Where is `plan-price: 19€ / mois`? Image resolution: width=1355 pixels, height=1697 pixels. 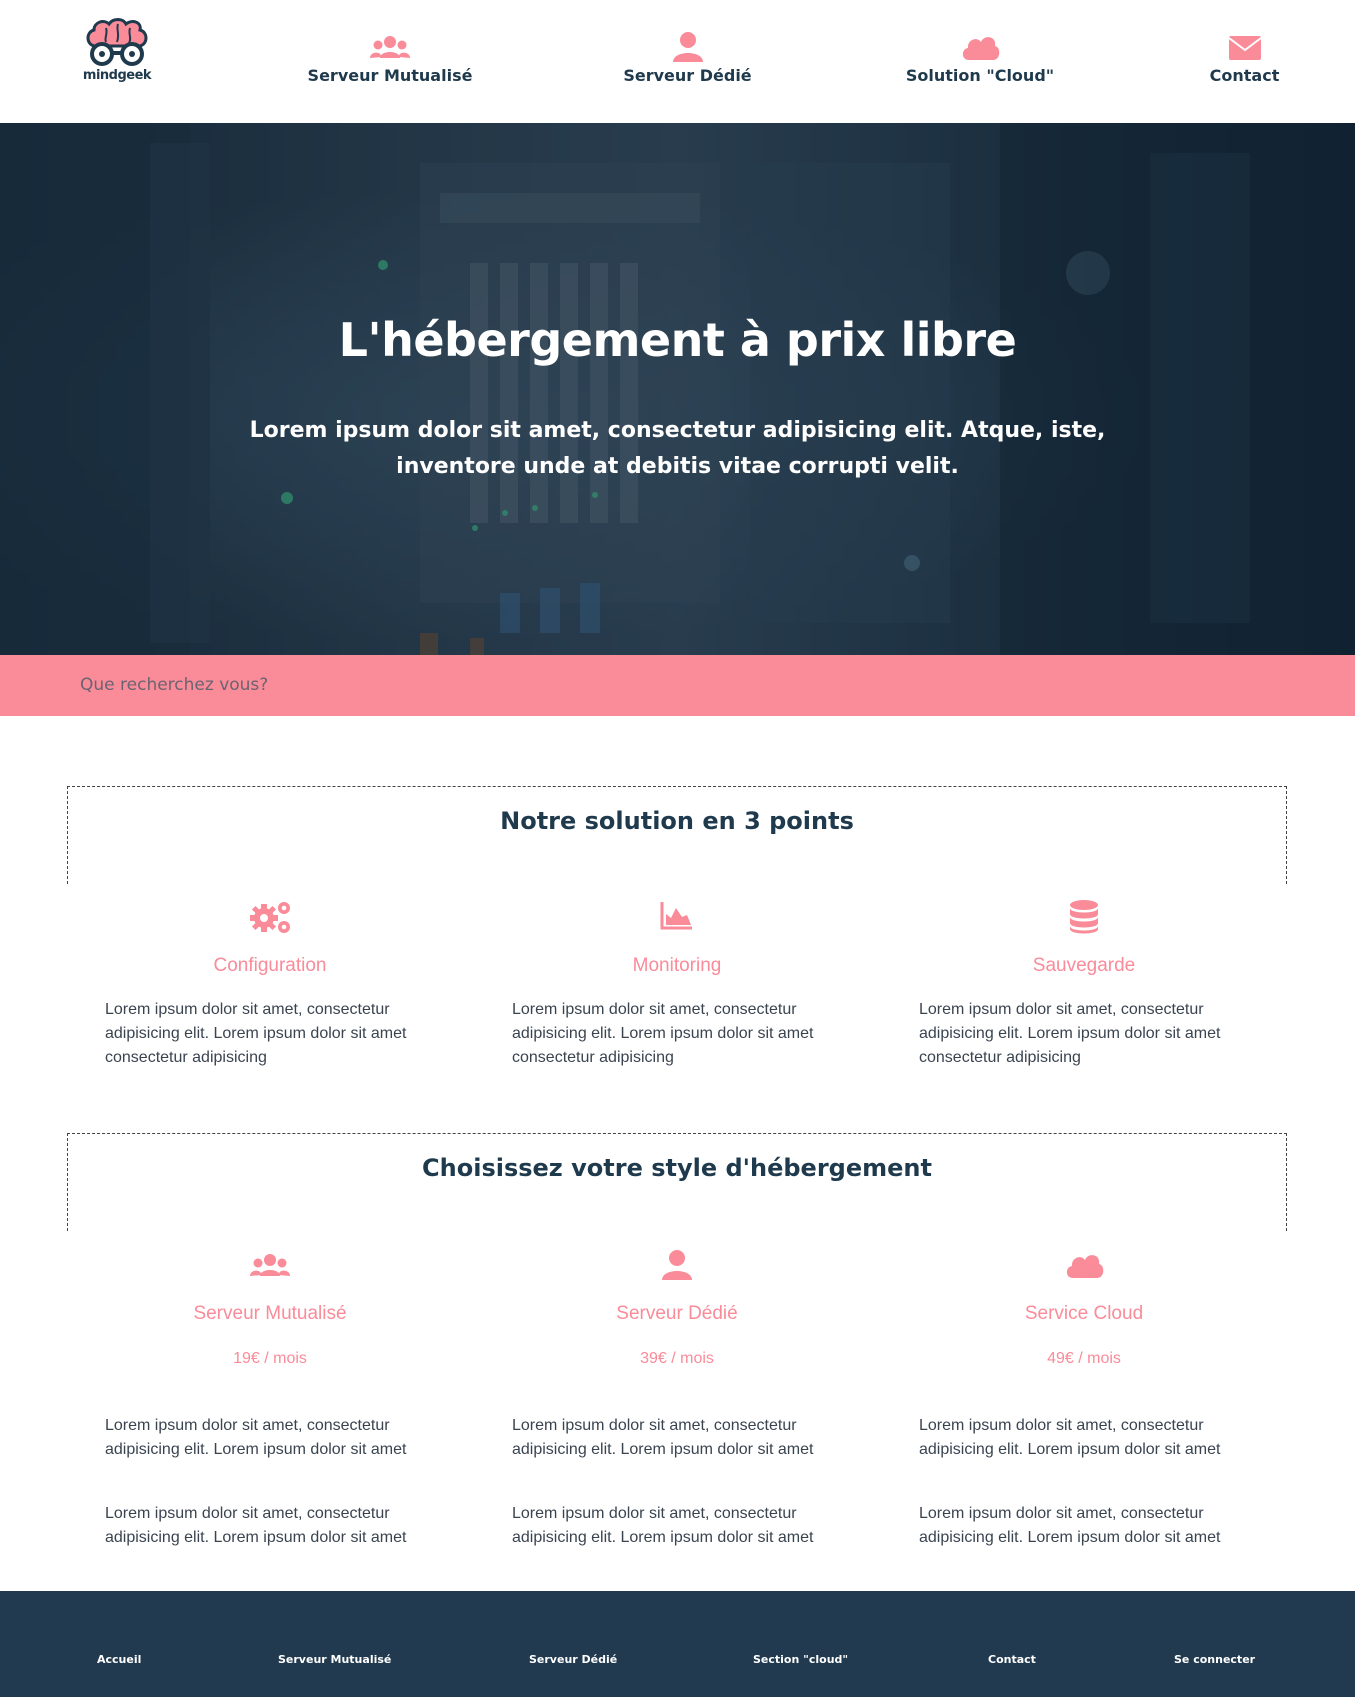 plan-price: 19€ / mois is located at coordinates (270, 1358).